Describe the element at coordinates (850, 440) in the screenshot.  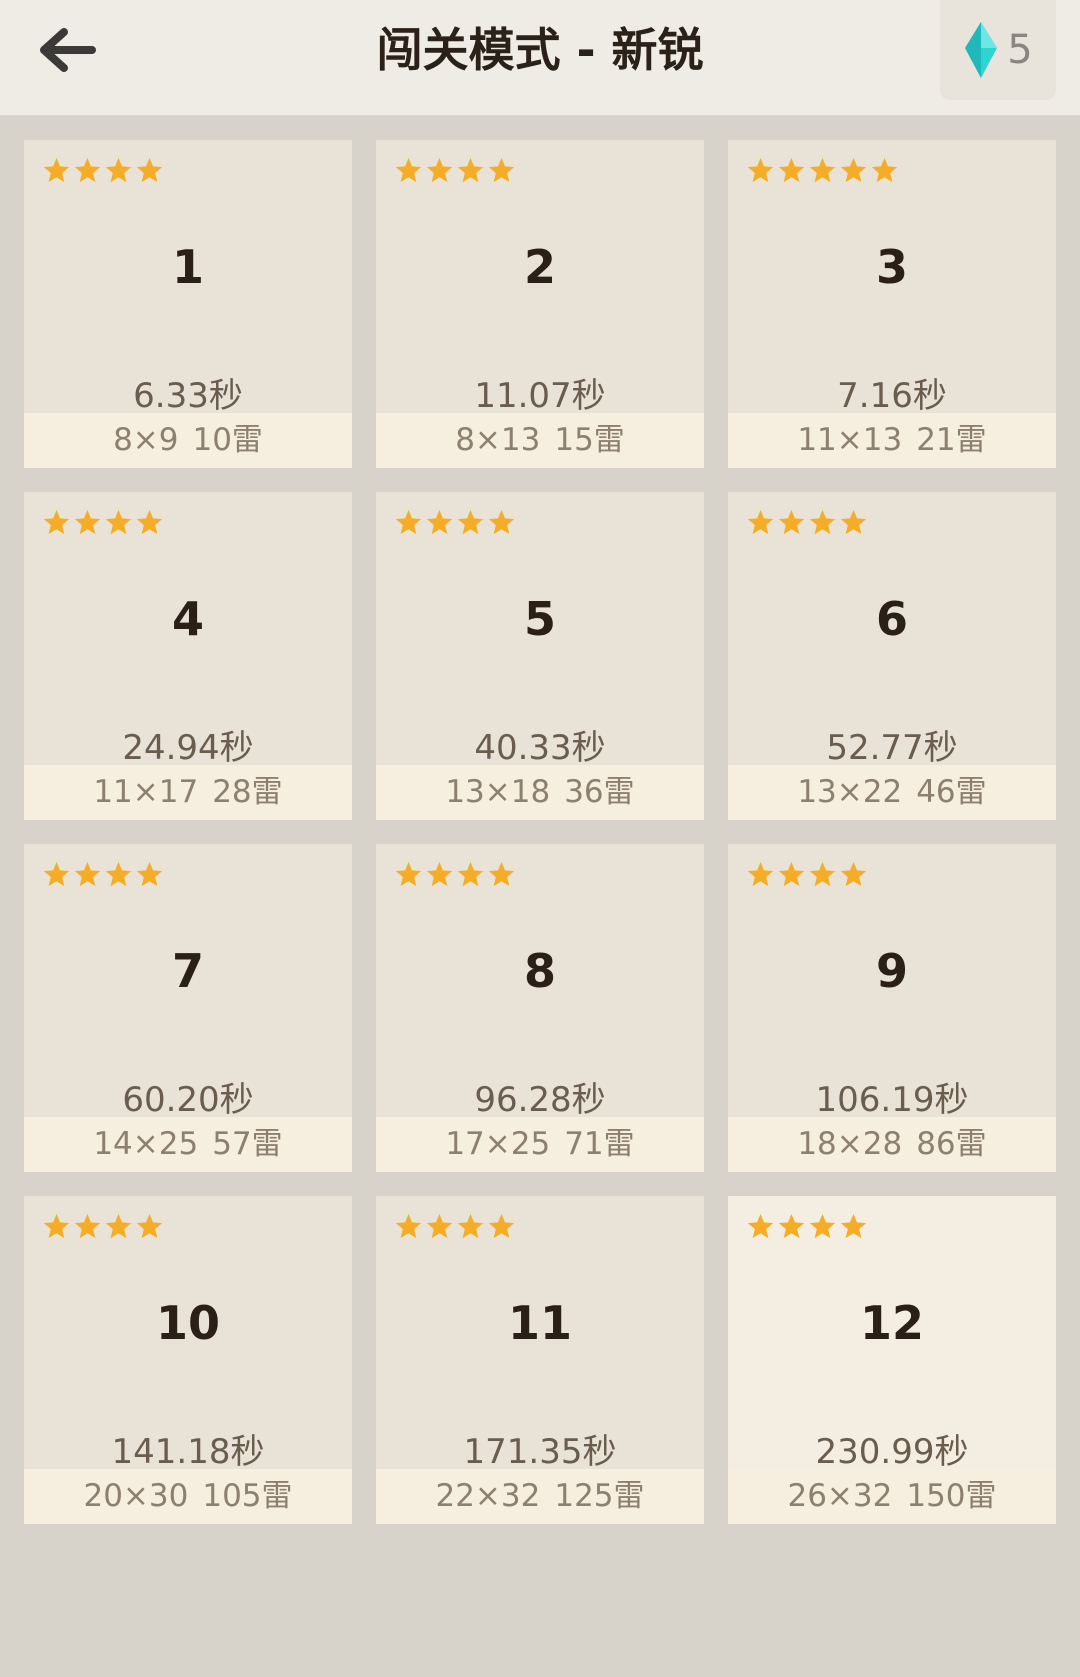
I see `board-size: 11×13` at that location.